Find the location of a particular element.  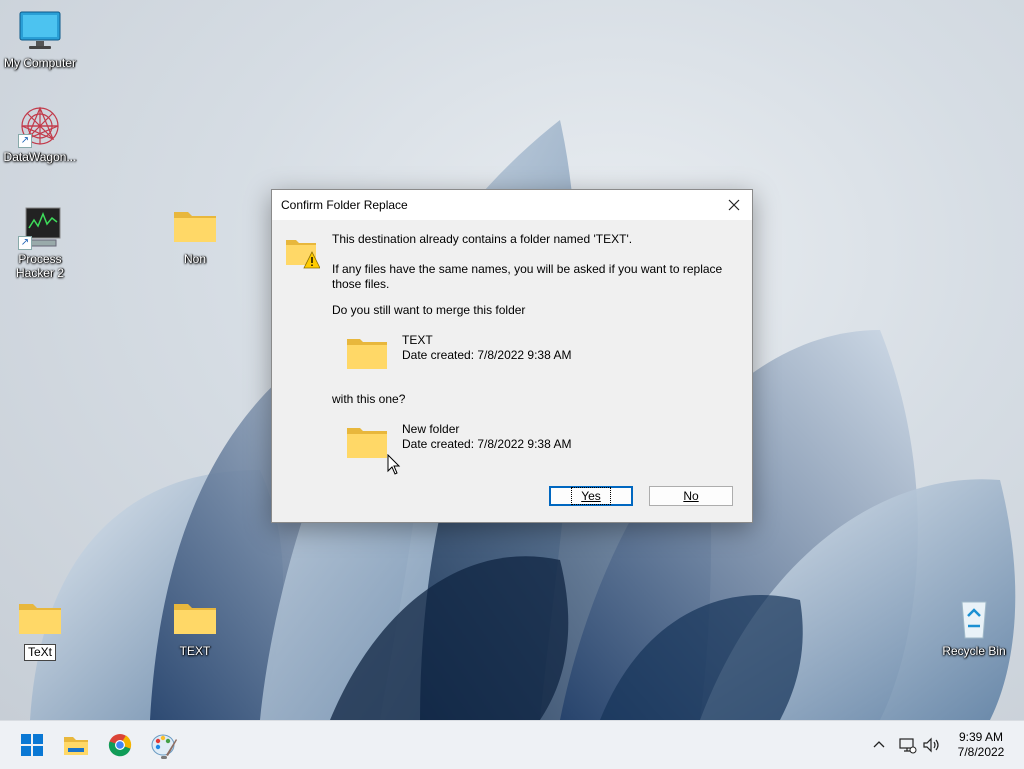

running-indicator is located at coordinates (164, 757).